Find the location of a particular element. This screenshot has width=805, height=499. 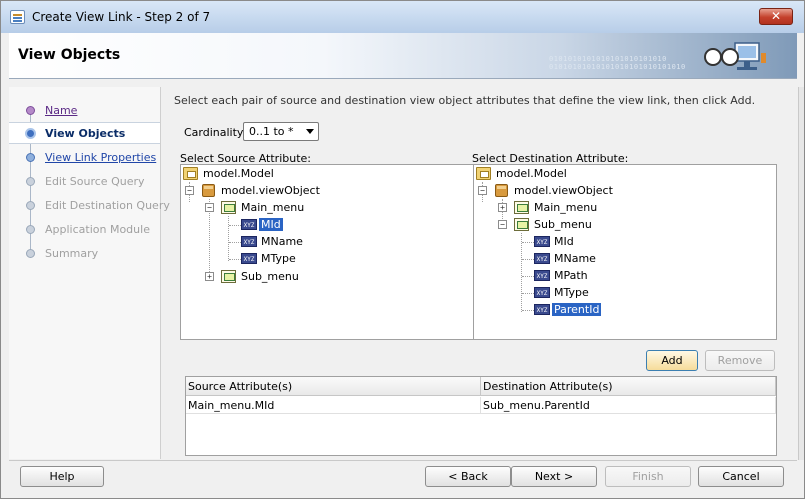

window-title: Create View Link - Step 2 of 7 is located at coordinates (121, 17).